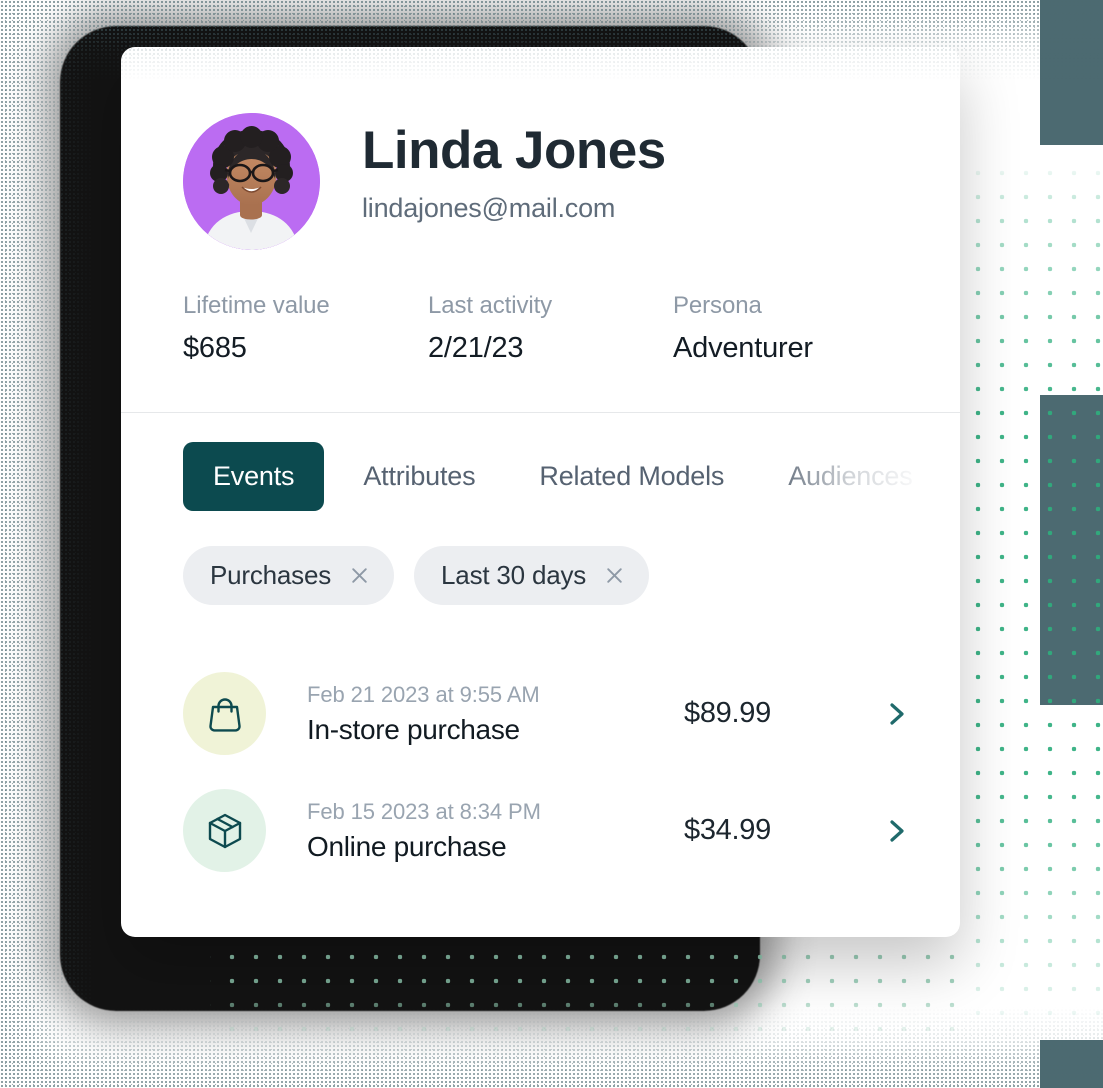  Describe the element at coordinates (424, 811) in the screenshot. I see `event-timestamp: Feb 15 2023 at 8:34 PM` at that location.